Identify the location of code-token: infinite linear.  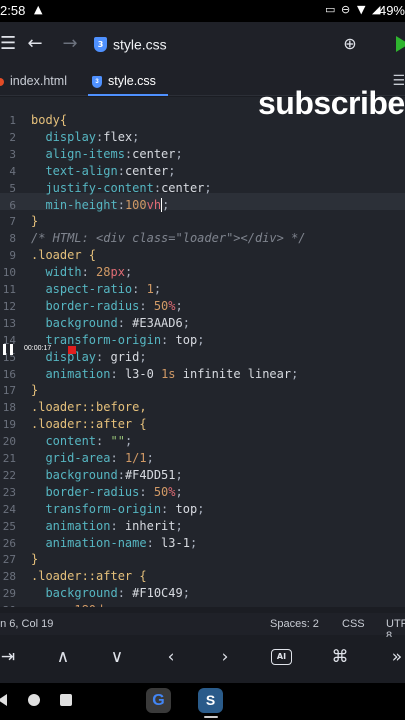
(233, 373).